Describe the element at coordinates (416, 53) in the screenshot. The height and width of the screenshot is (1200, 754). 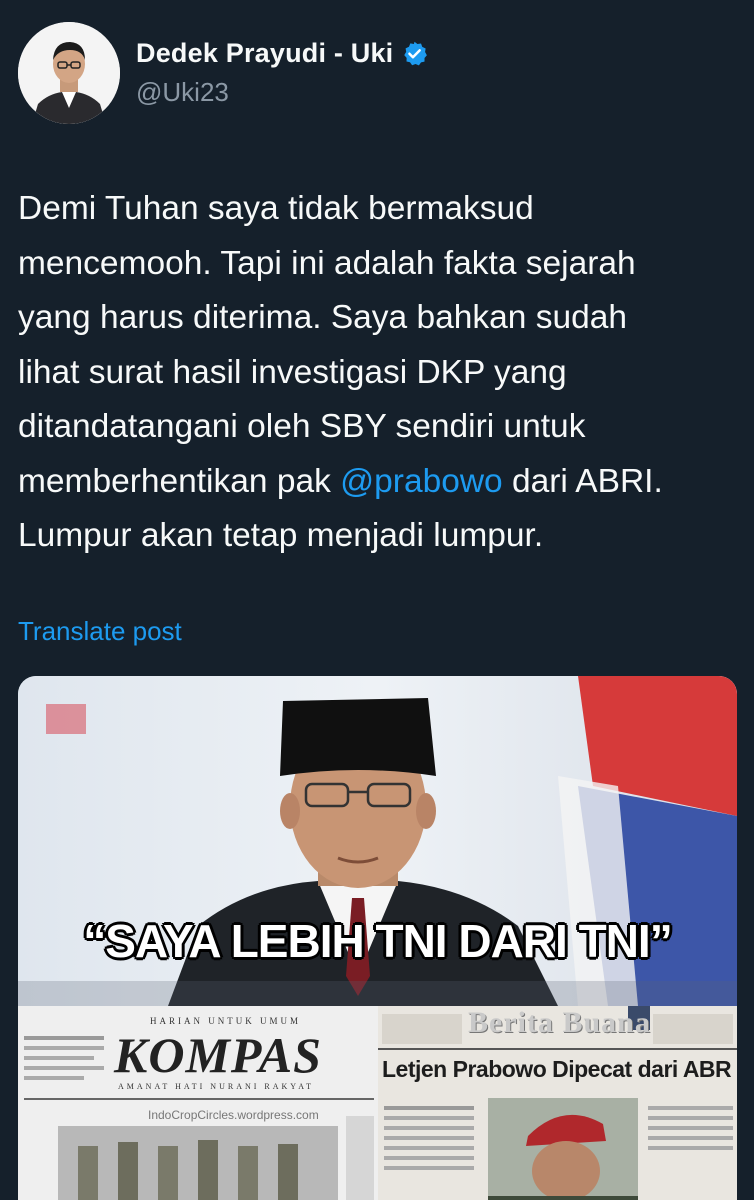
I see `verified-badge-icon` at that location.